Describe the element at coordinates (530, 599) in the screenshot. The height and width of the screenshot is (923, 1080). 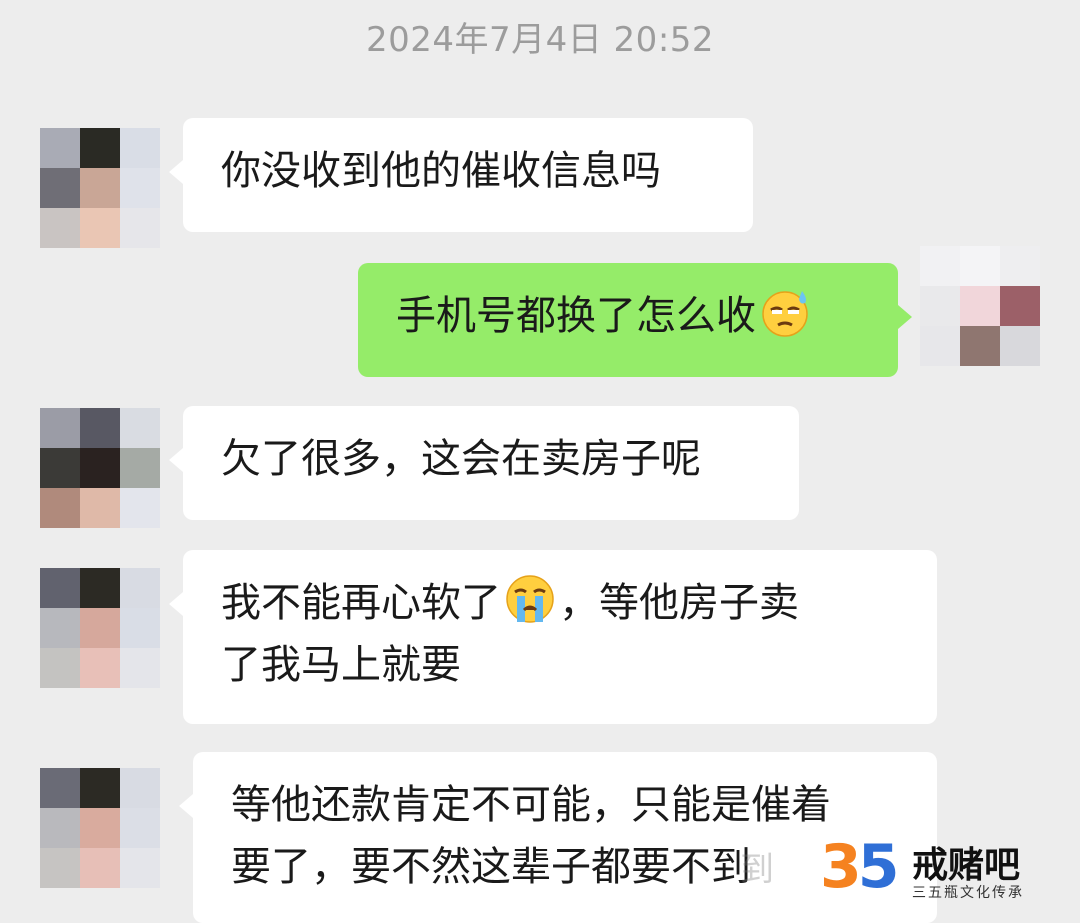
I see `crying-emoji-icon` at that location.